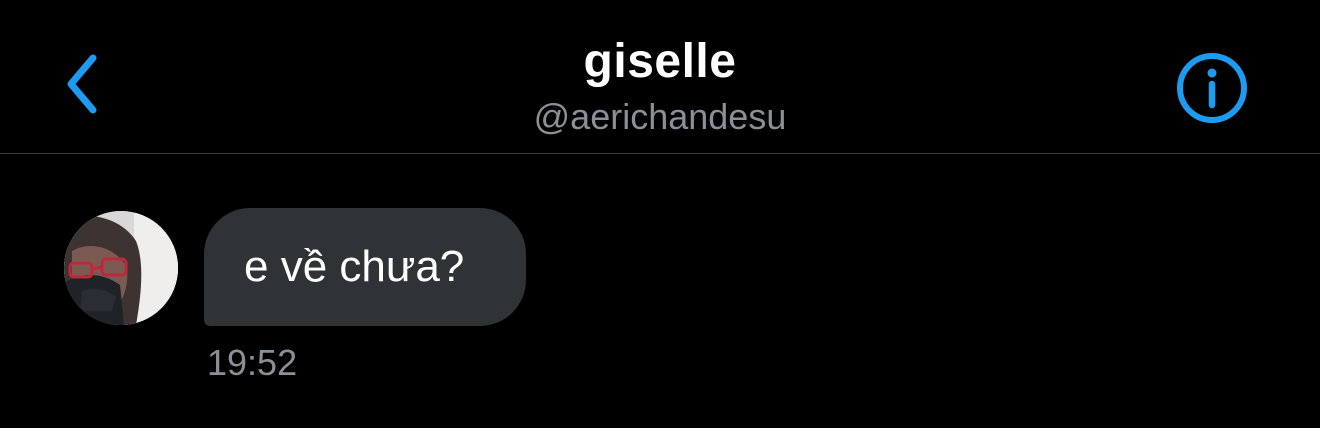  I want to click on chevron-left-icon, so click(82, 84).